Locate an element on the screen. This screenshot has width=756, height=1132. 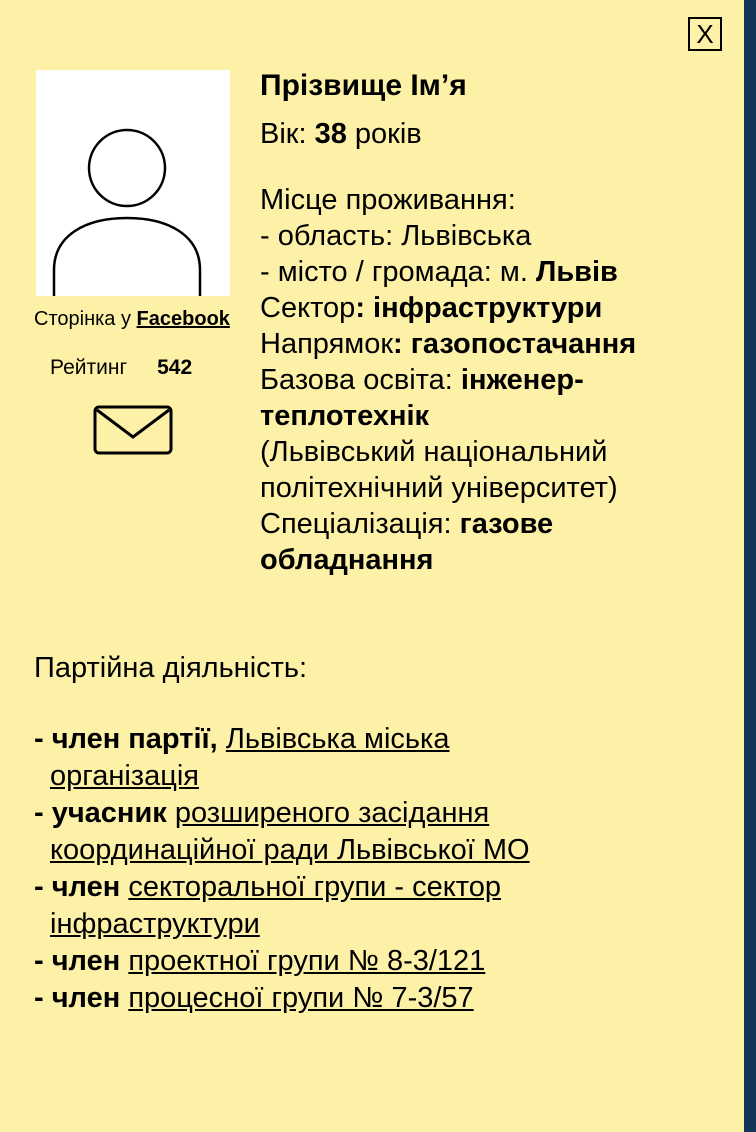
list-item: - член партії, Львівська міська is located at coordinates (242, 739).